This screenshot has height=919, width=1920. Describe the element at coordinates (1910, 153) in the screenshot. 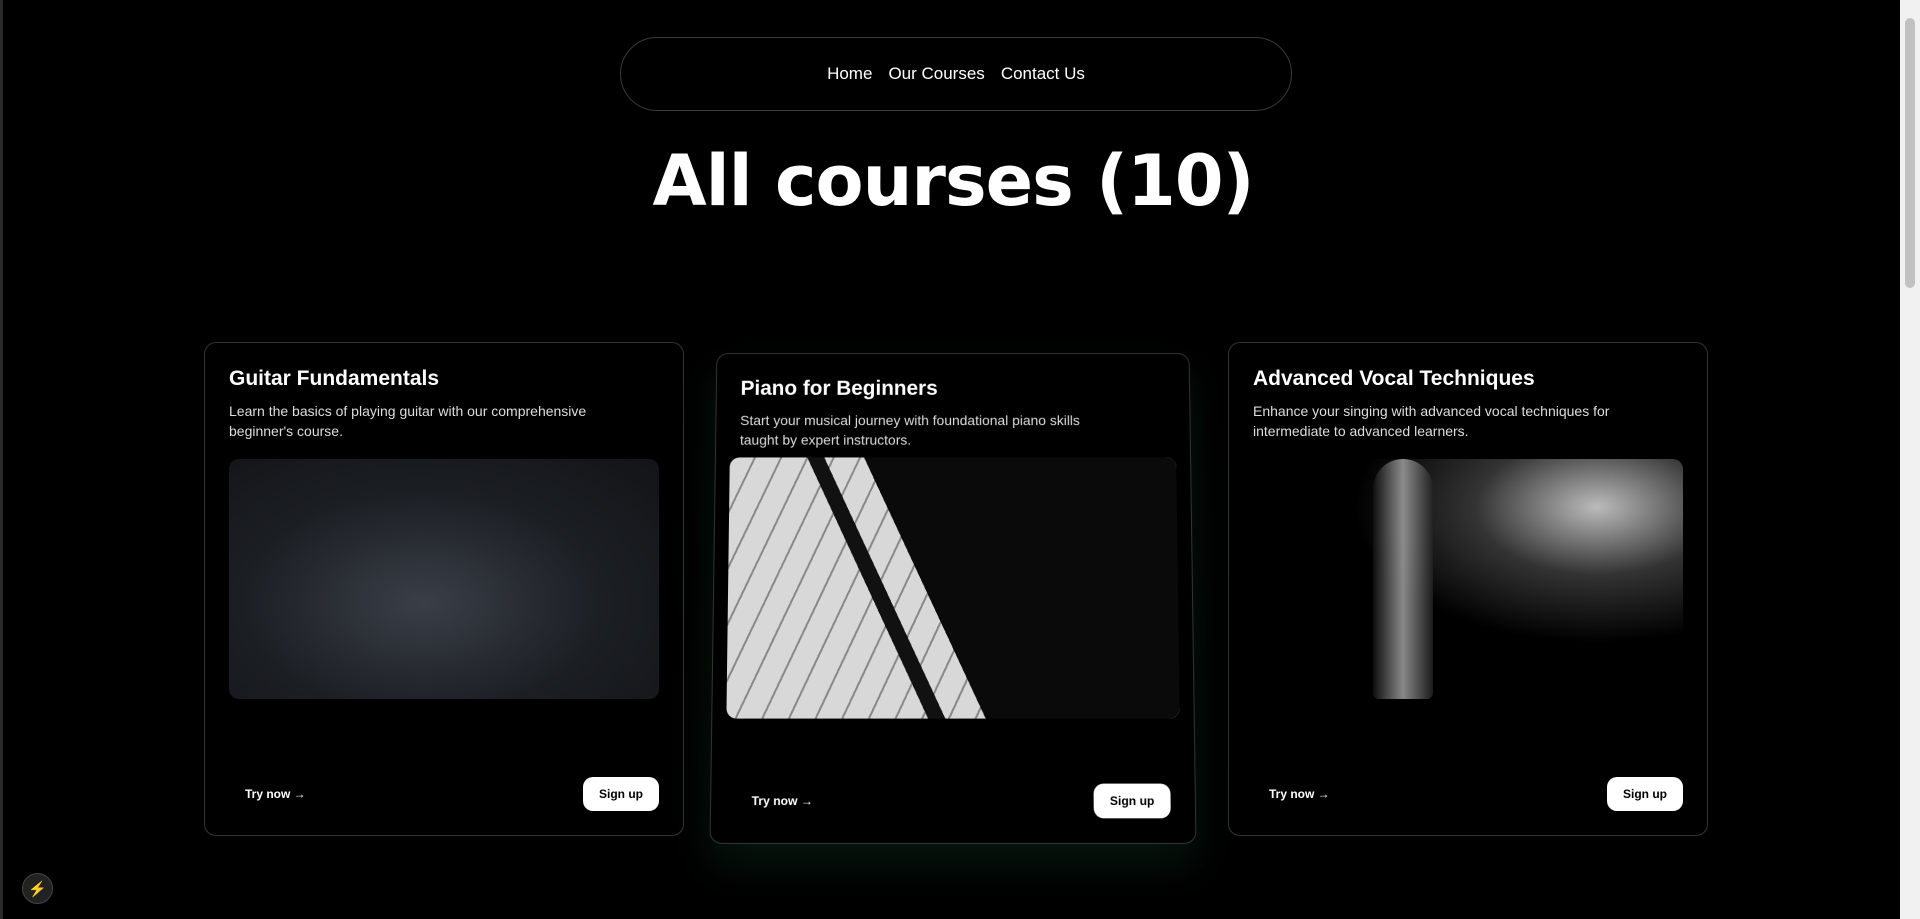

I see `scrollbar-thumb` at that location.